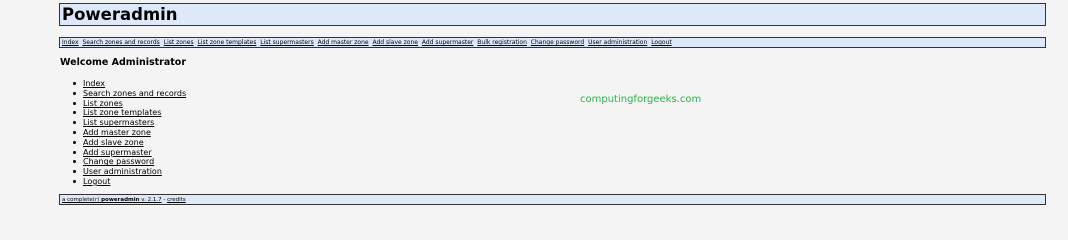  I want to click on menu-item-index: Index, so click(70, 42).